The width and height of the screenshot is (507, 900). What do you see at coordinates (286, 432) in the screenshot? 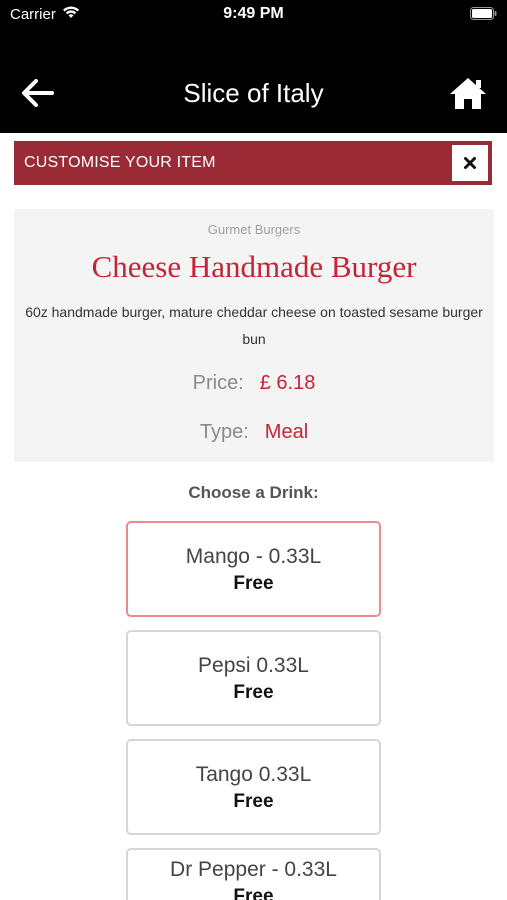
I see `type-value: Meal` at bounding box center [286, 432].